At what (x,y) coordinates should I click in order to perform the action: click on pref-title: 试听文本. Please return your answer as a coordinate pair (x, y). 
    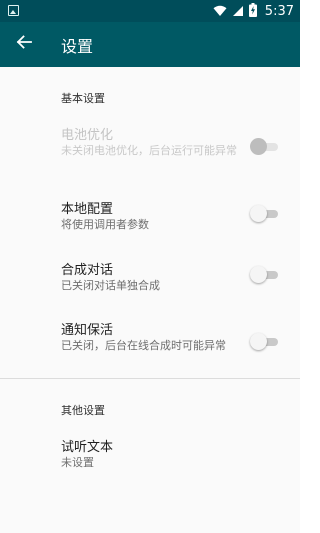
    Looking at the image, I should click on (87, 447).